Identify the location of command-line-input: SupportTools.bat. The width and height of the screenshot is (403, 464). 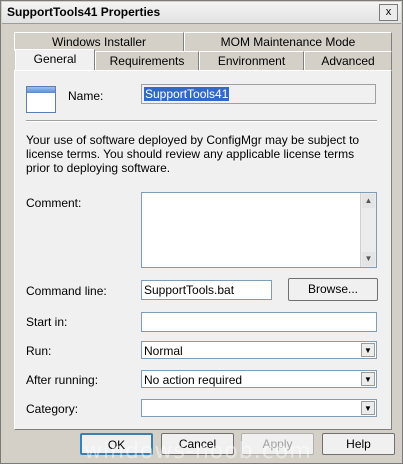
(206, 290).